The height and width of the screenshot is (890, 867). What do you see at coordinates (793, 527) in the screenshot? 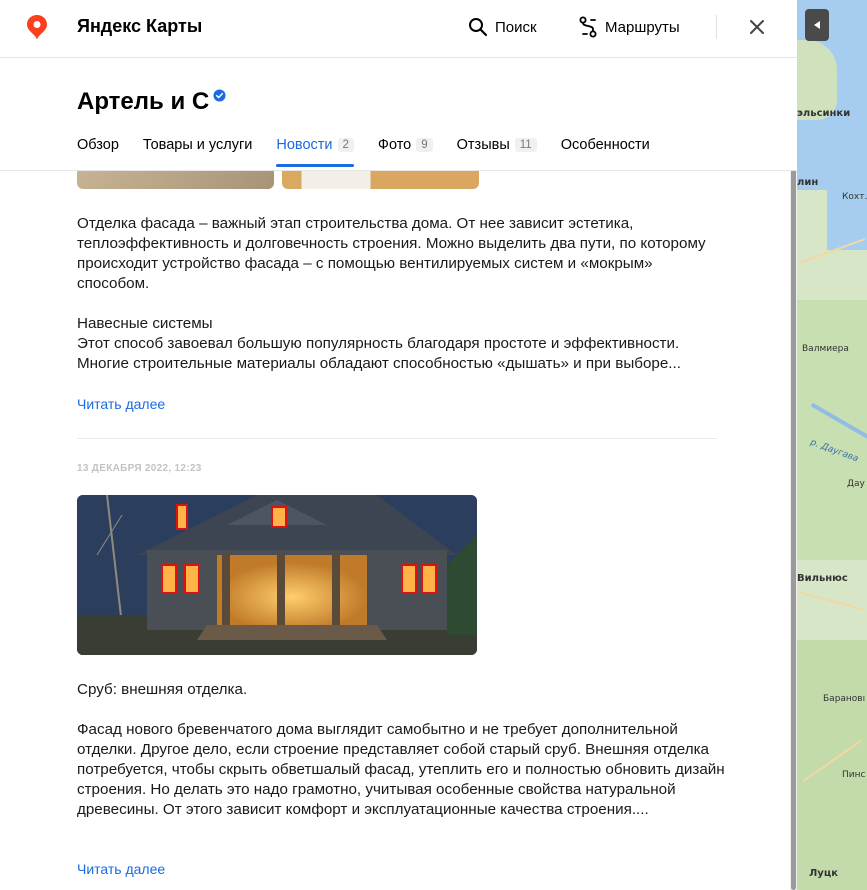
I see `scrollbar-thumb` at bounding box center [793, 527].